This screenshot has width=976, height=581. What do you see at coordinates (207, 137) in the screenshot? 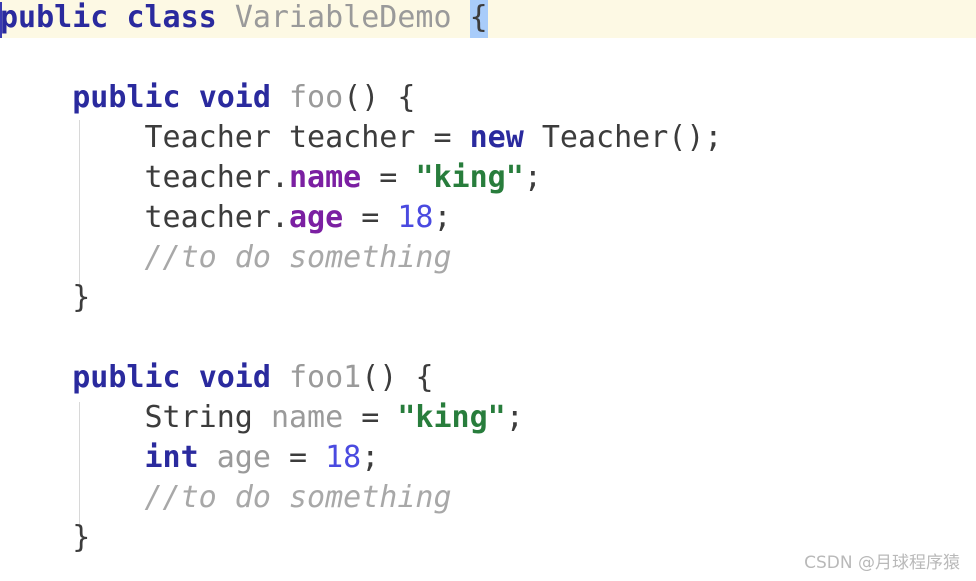
I see `type-teacher: Teacher` at bounding box center [207, 137].